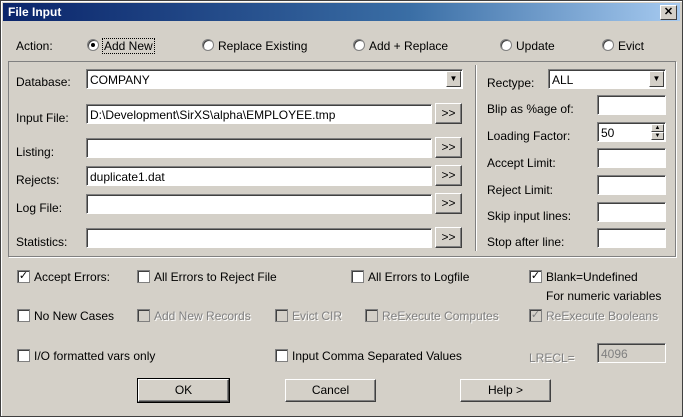  I want to click on accept-errors-label: Accept Errors:, so click(72, 277).